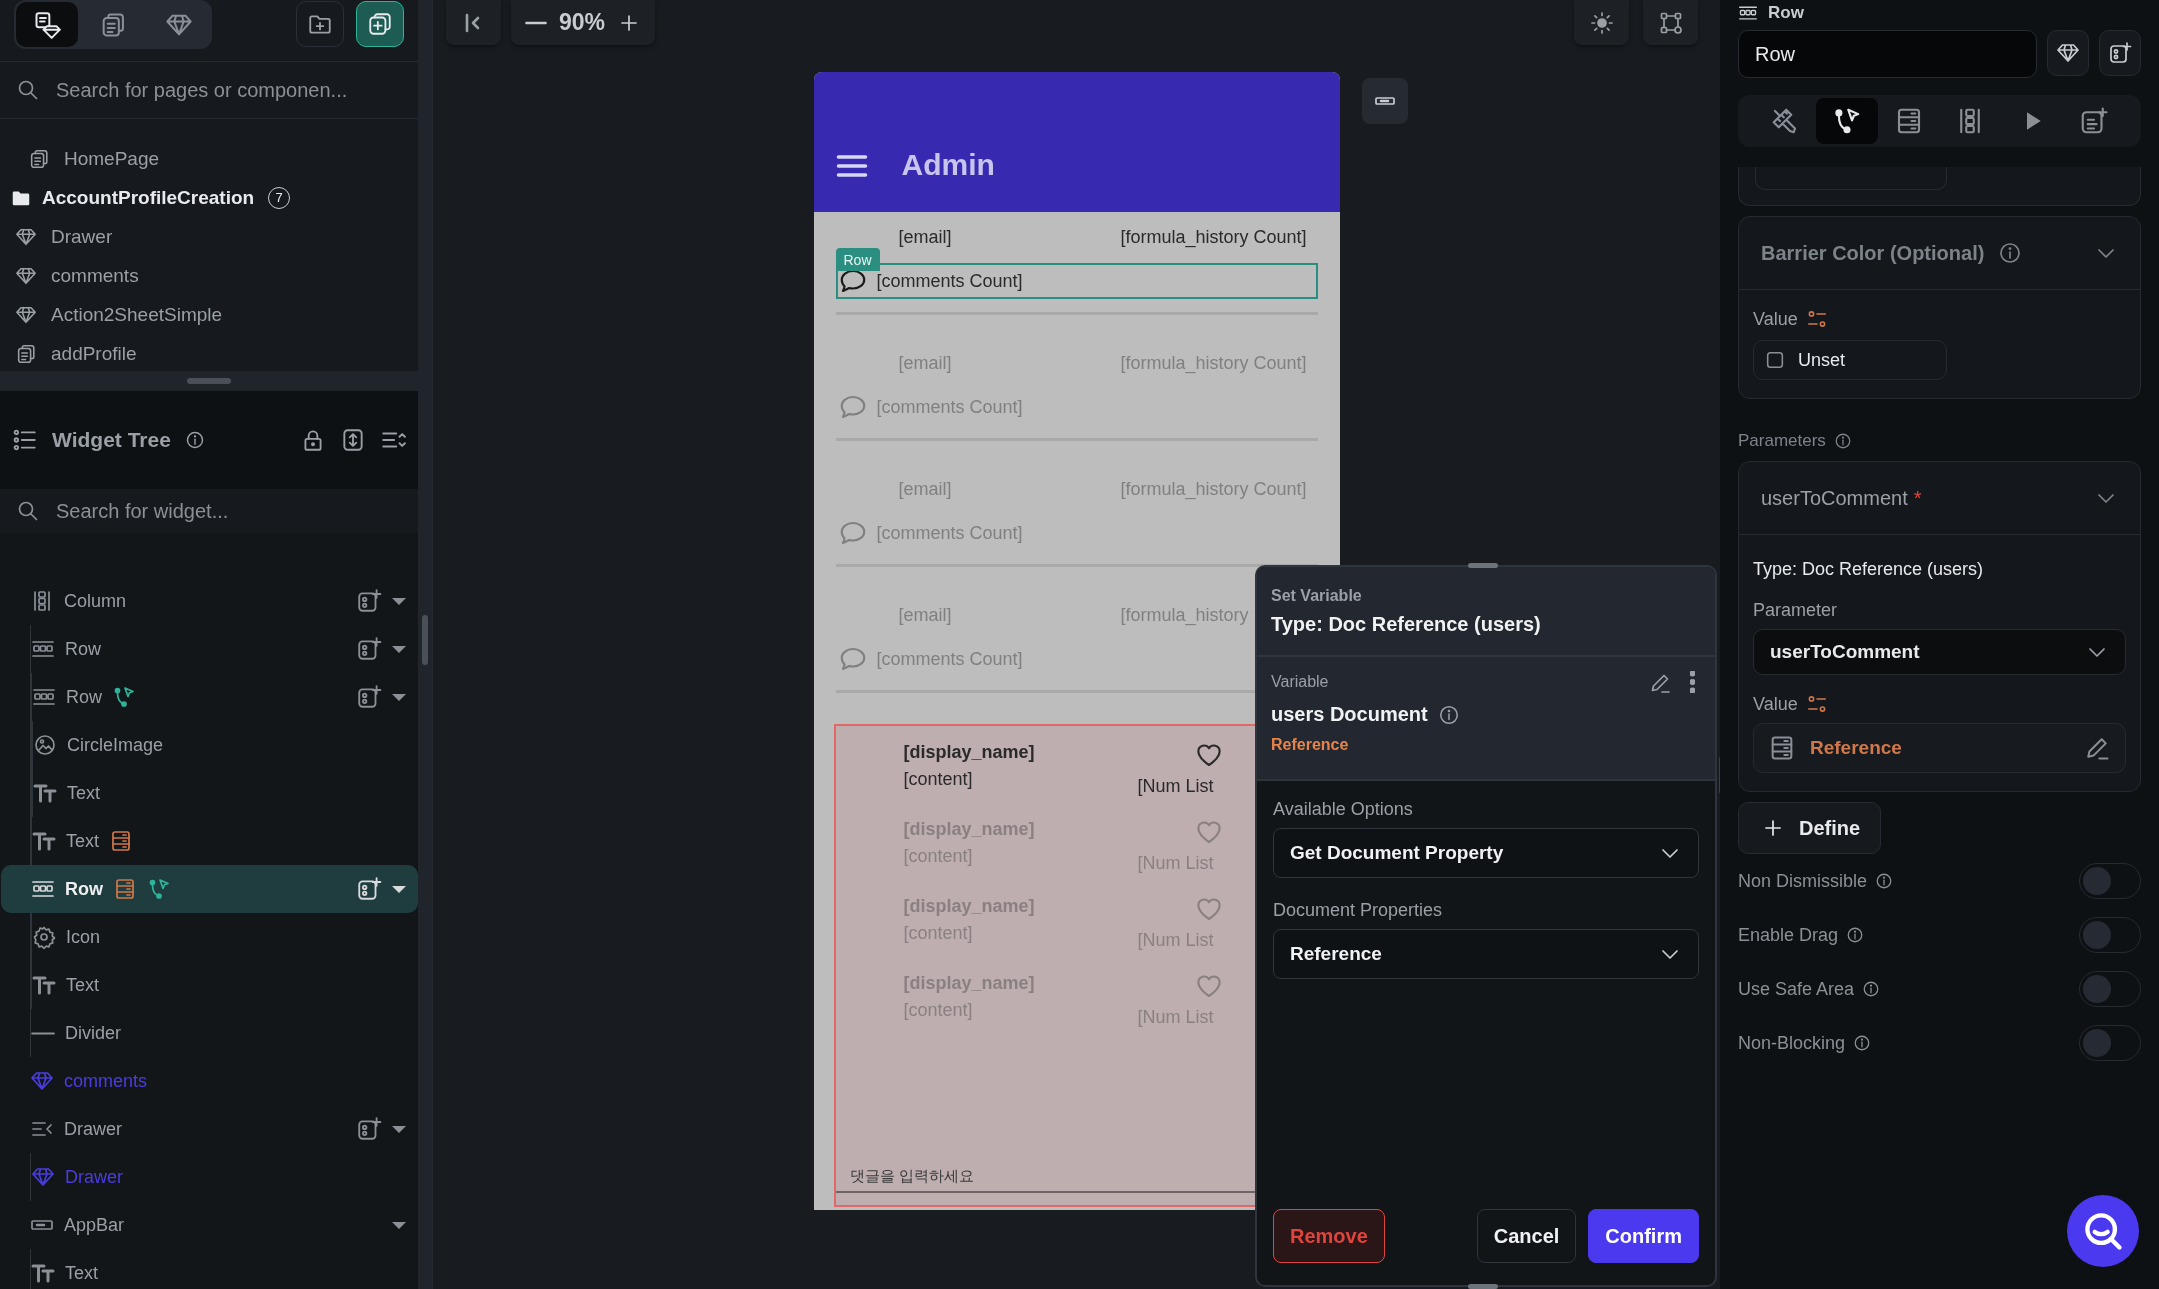  What do you see at coordinates (2068, 53) in the screenshot?
I see `component-button` at bounding box center [2068, 53].